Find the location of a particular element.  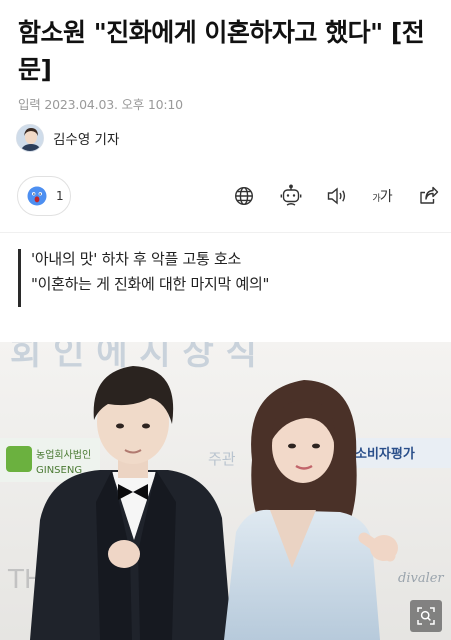

robot-icon is located at coordinates (291, 195).